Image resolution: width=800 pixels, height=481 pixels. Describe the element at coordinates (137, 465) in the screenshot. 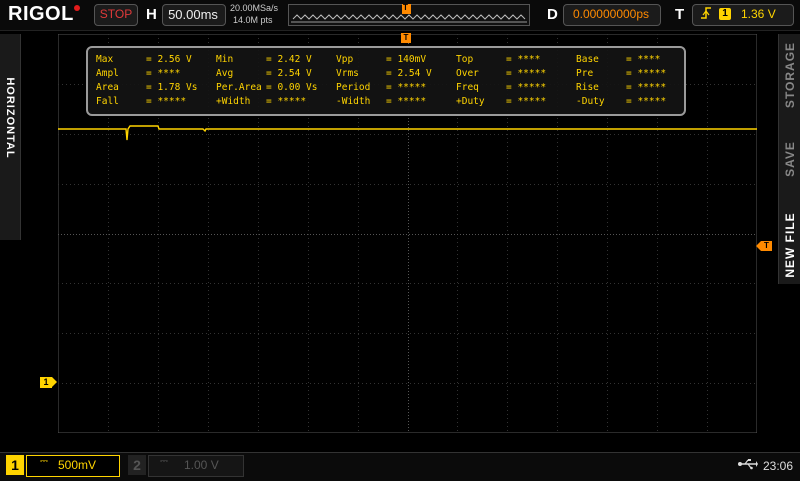

I see `channel2-button: 2` at that location.